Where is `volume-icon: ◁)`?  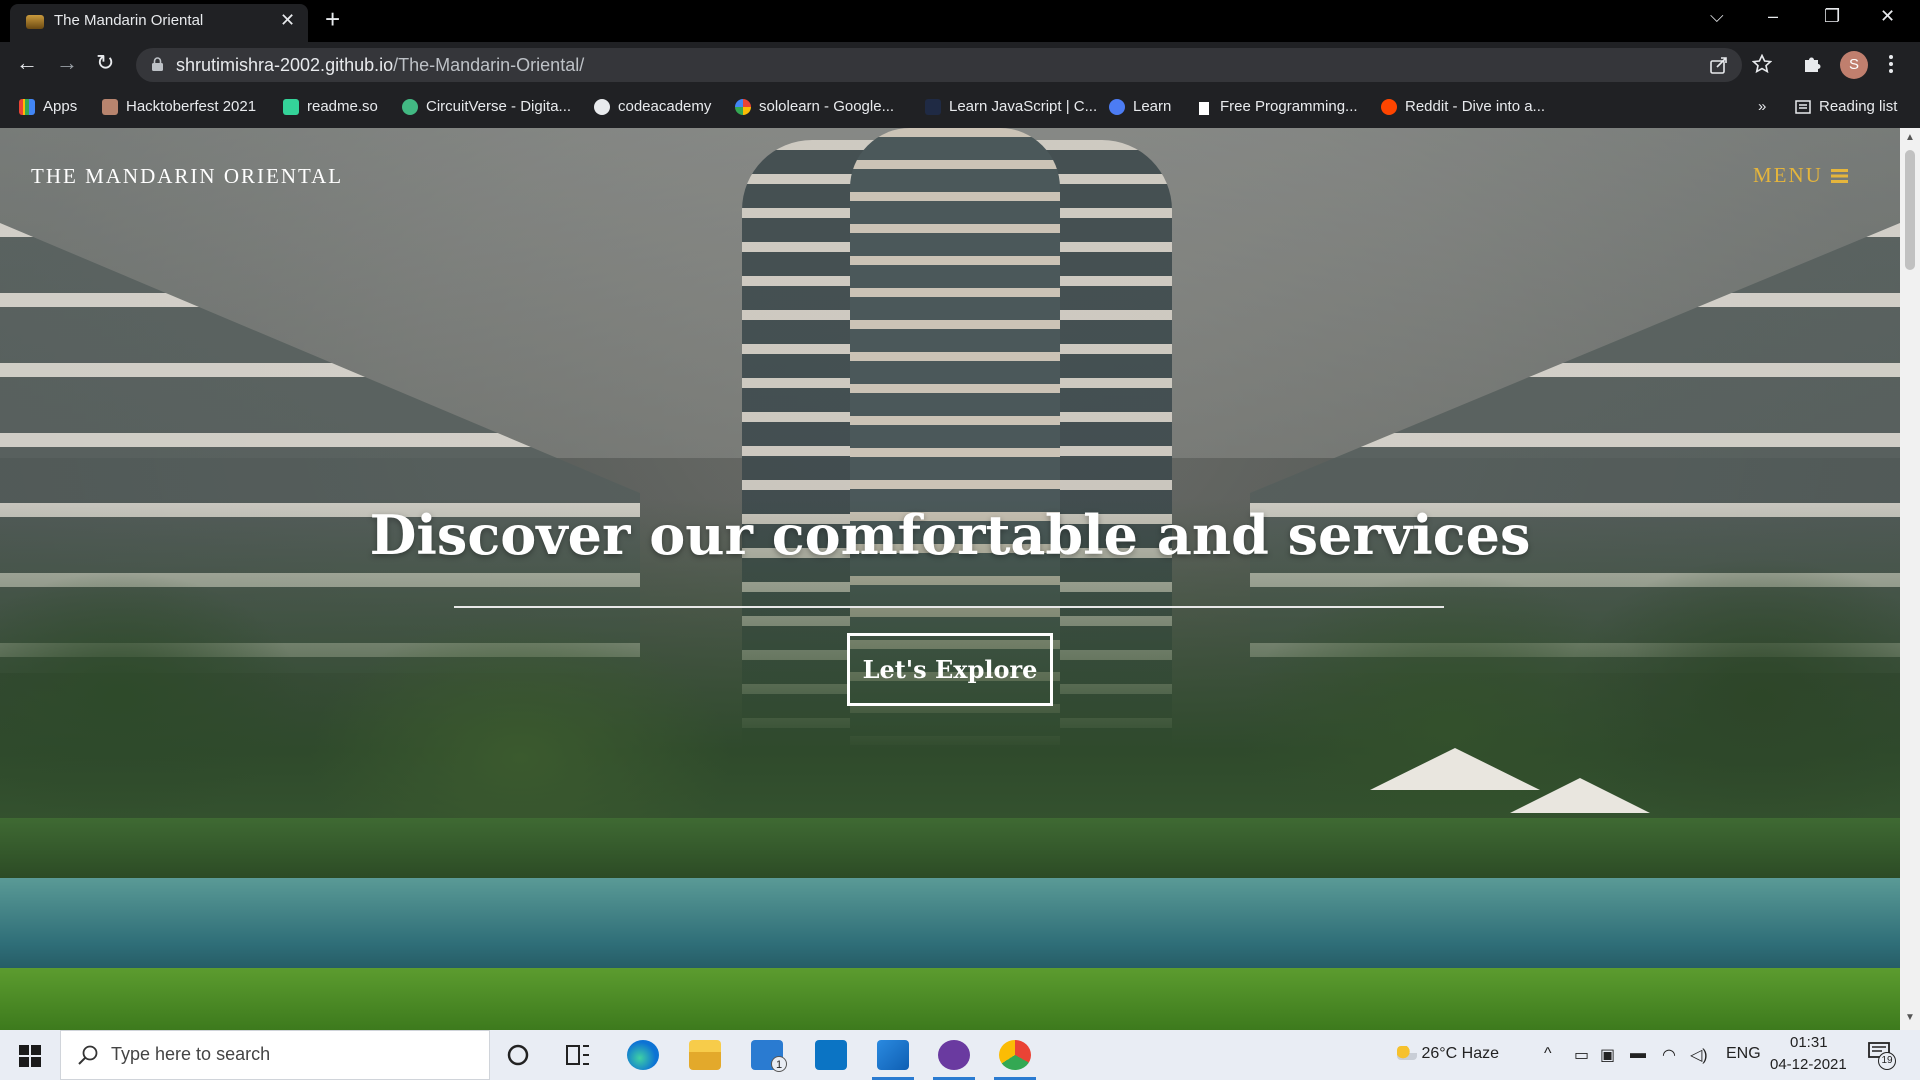
volume-icon: ◁) is located at coordinates (1699, 1055).